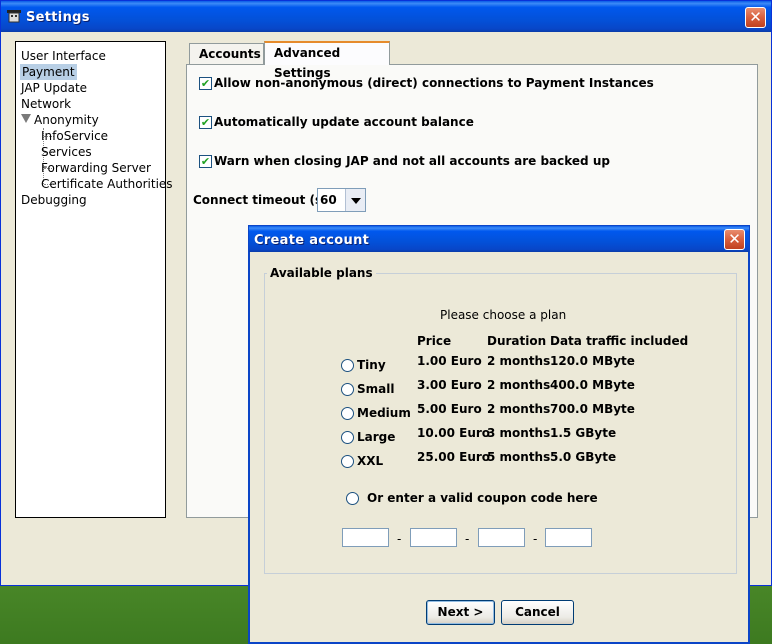 This screenshot has width=772, height=644. What do you see at coordinates (226, 54) in the screenshot?
I see `tab-accounts: Accounts` at bounding box center [226, 54].